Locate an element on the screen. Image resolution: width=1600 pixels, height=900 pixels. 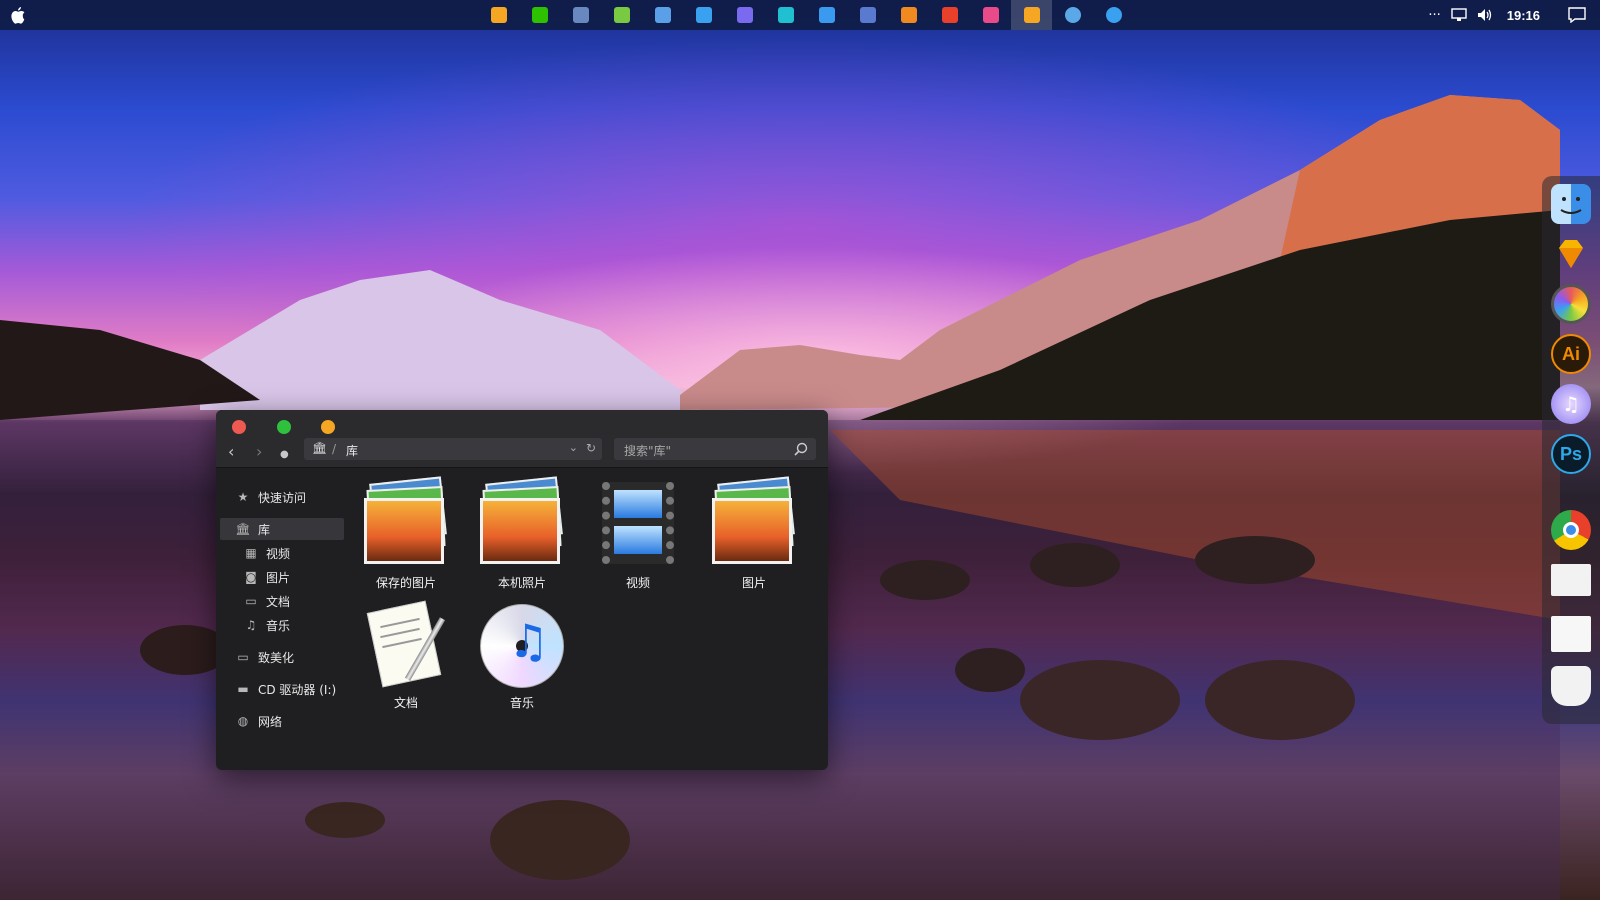
taskbar-app-chat is located at coordinates (1113, 15).